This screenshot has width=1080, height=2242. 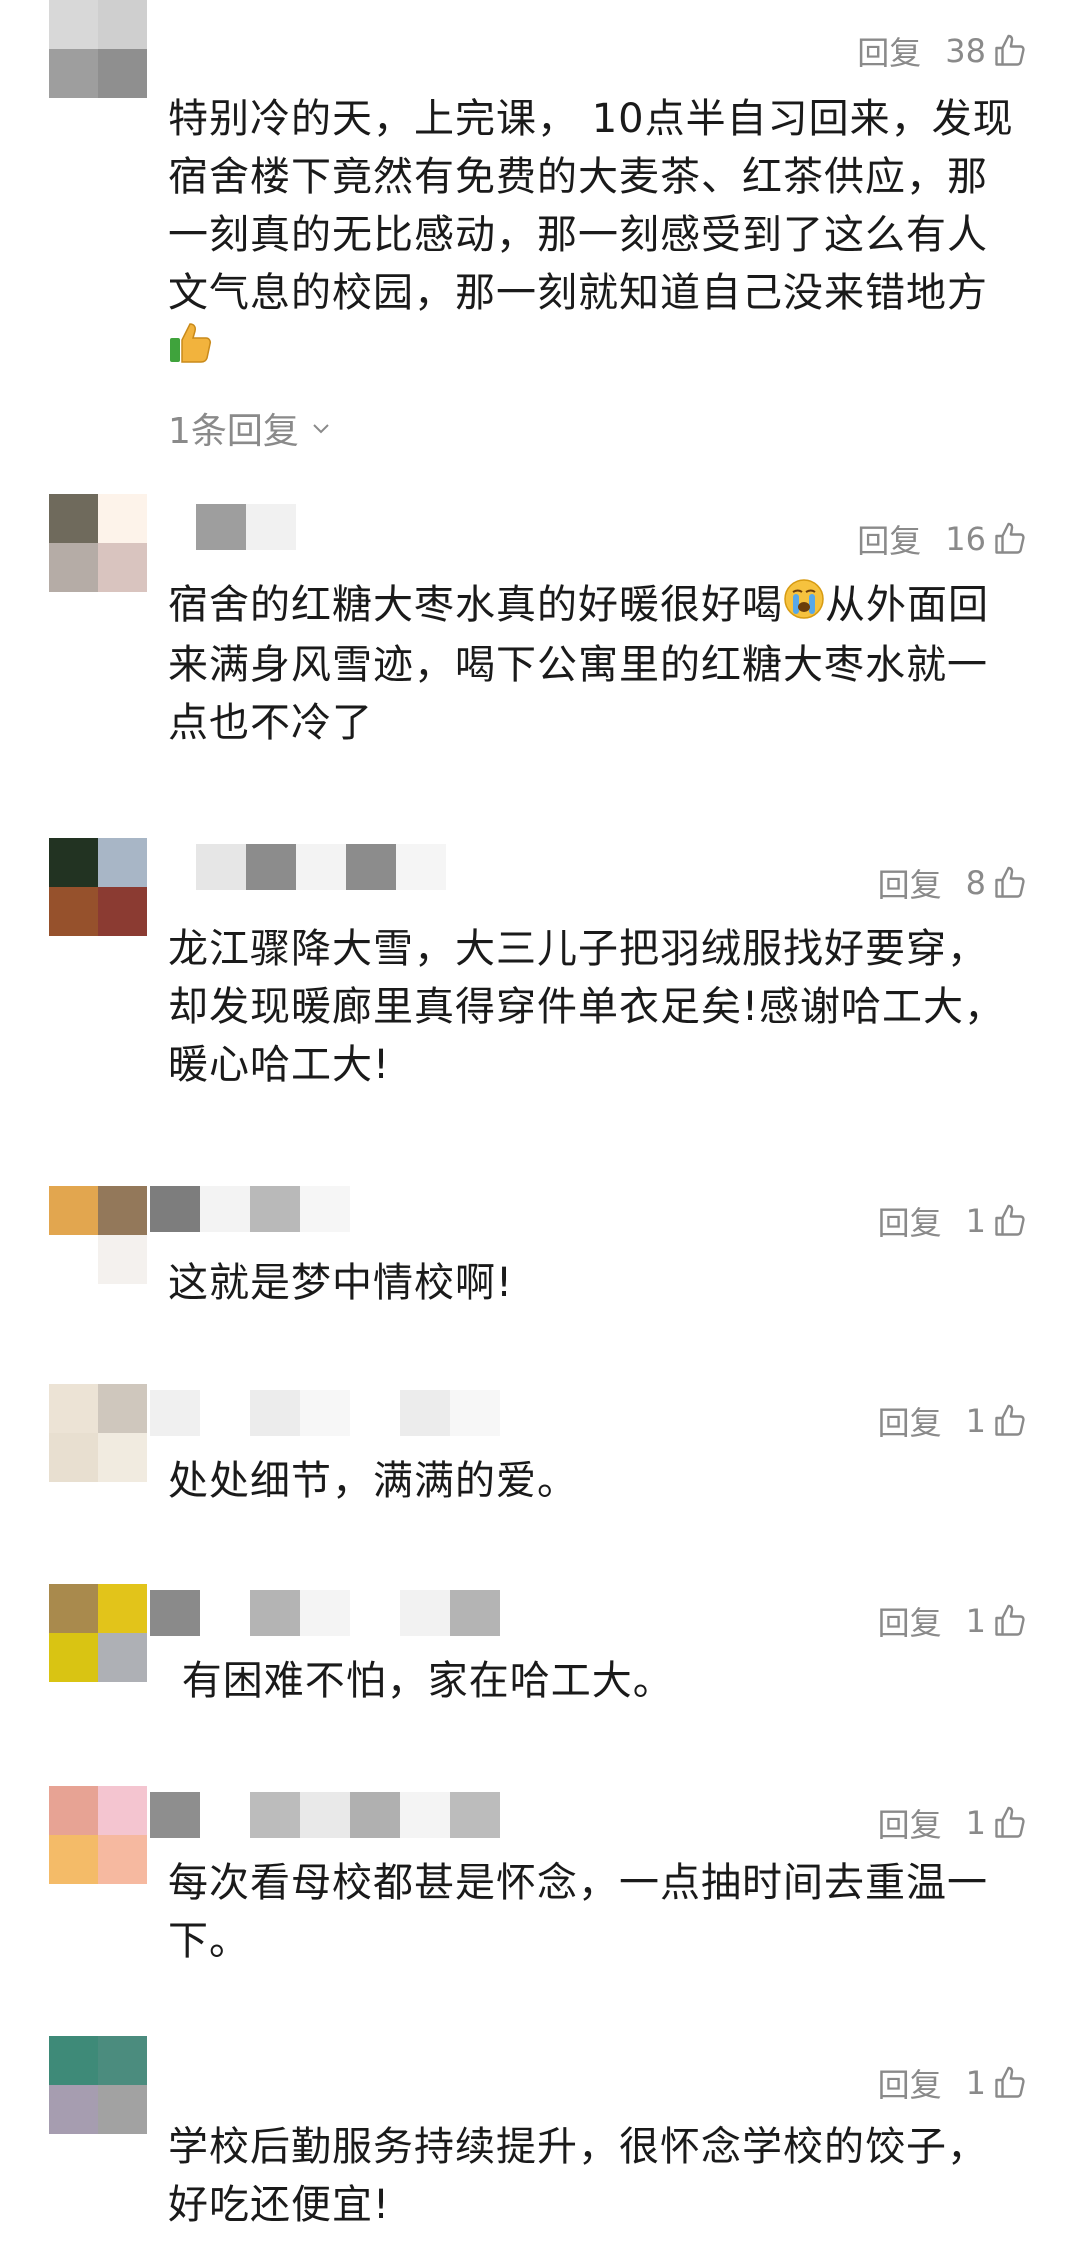 I want to click on sub-reply-count: 1条回复, so click(x=233, y=431).